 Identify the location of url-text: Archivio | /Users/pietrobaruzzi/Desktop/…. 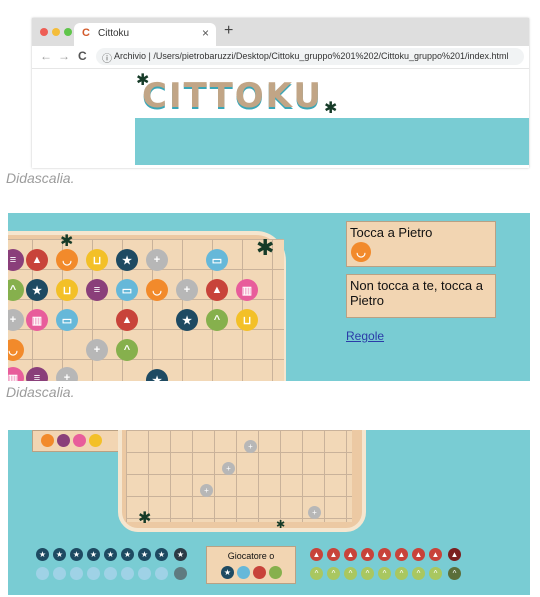
(311, 56).